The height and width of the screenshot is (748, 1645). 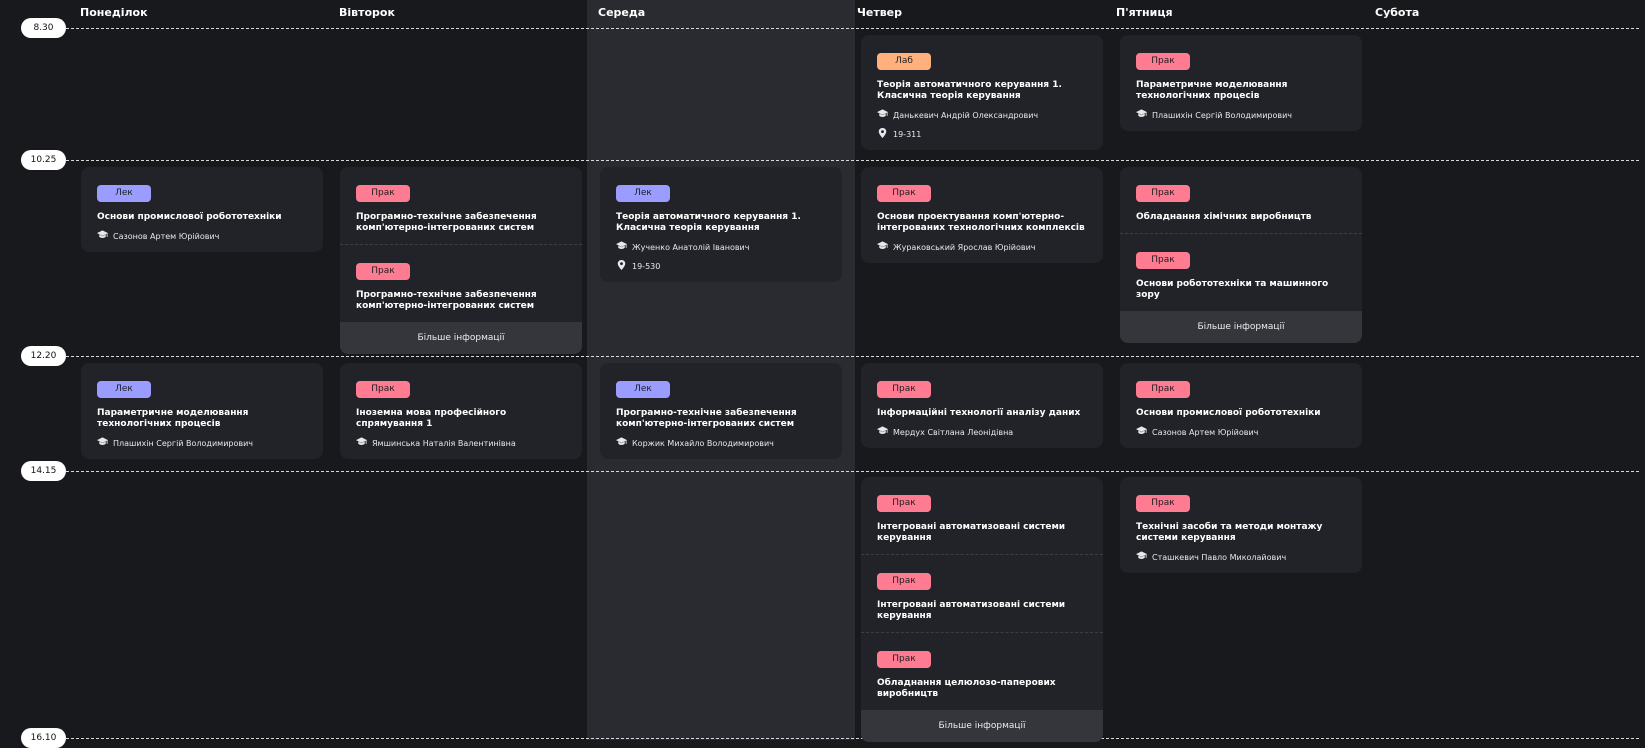 I want to click on day-header-saturday: Субота, so click(x=1397, y=12).